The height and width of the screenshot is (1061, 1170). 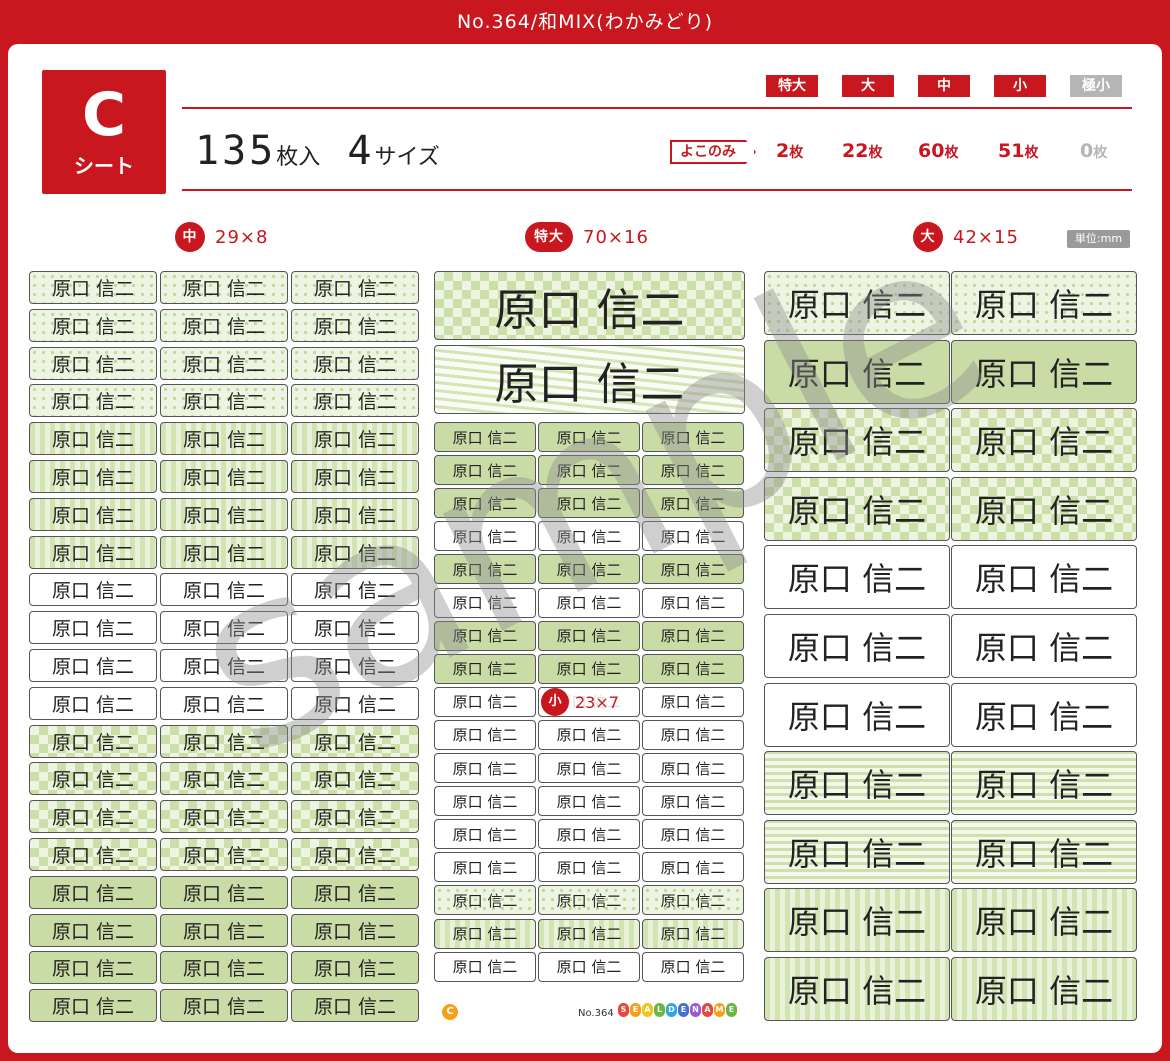 What do you see at coordinates (868, 86) in the screenshot?
I see `size-chip-large: 大` at bounding box center [868, 86].